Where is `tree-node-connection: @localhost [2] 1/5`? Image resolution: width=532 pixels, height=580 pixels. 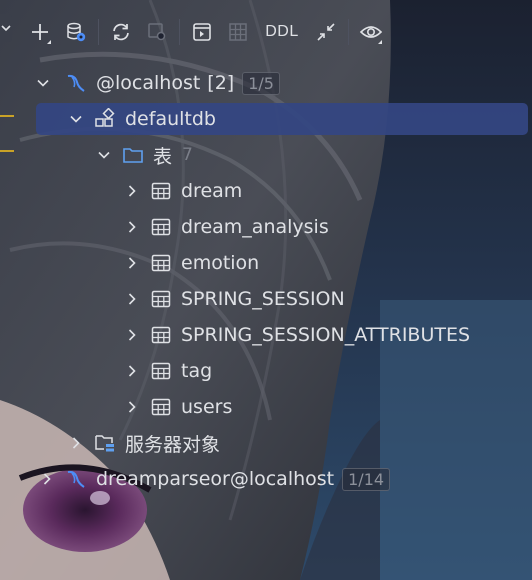 tree-node-connection: @localhost [2] 1/5 is located at coordinates (282, 83).